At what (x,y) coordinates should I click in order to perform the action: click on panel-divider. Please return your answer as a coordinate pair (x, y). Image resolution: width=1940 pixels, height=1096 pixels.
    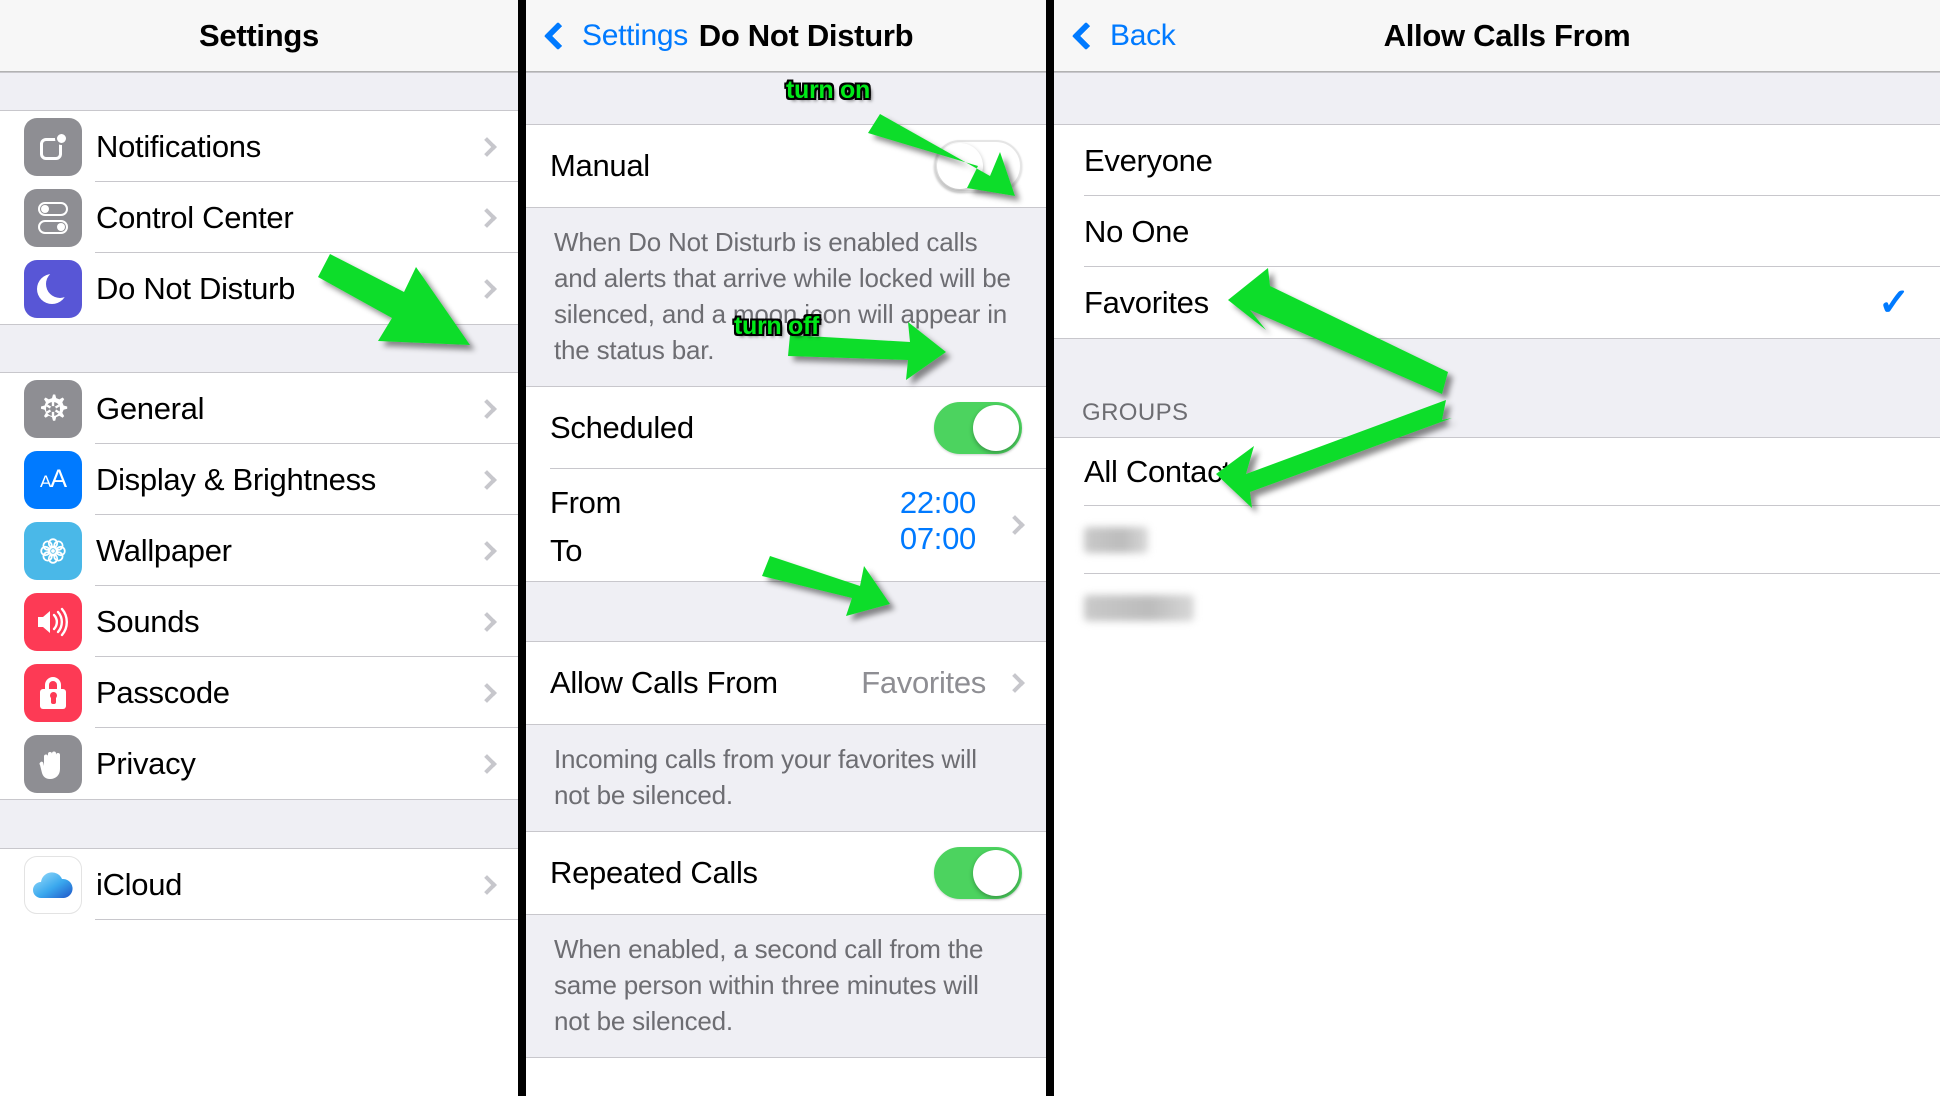
    Looking at the image, I should click on (522, 548).